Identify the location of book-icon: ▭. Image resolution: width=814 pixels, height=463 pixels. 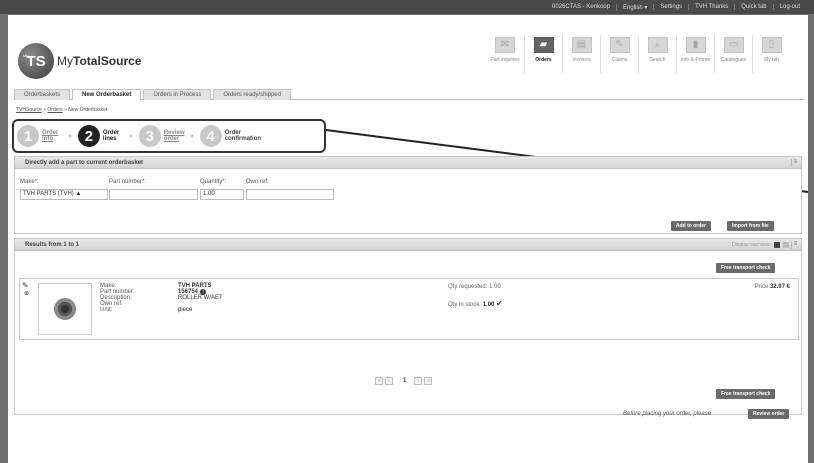
(733, 45).